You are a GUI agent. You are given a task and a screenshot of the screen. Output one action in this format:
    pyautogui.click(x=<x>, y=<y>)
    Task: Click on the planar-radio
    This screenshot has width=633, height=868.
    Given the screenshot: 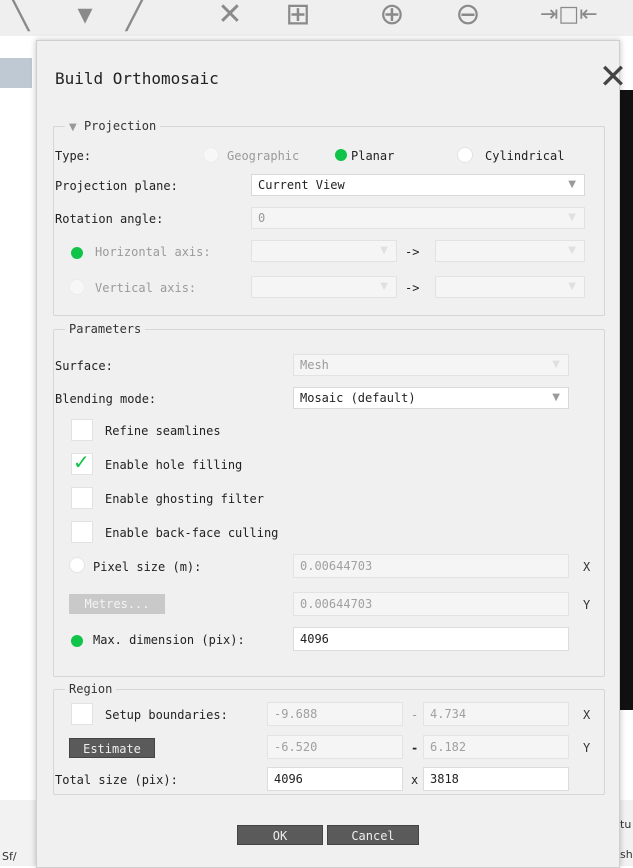 What is the action you would take?
    pyautogui.click(x=341, y=155)
    